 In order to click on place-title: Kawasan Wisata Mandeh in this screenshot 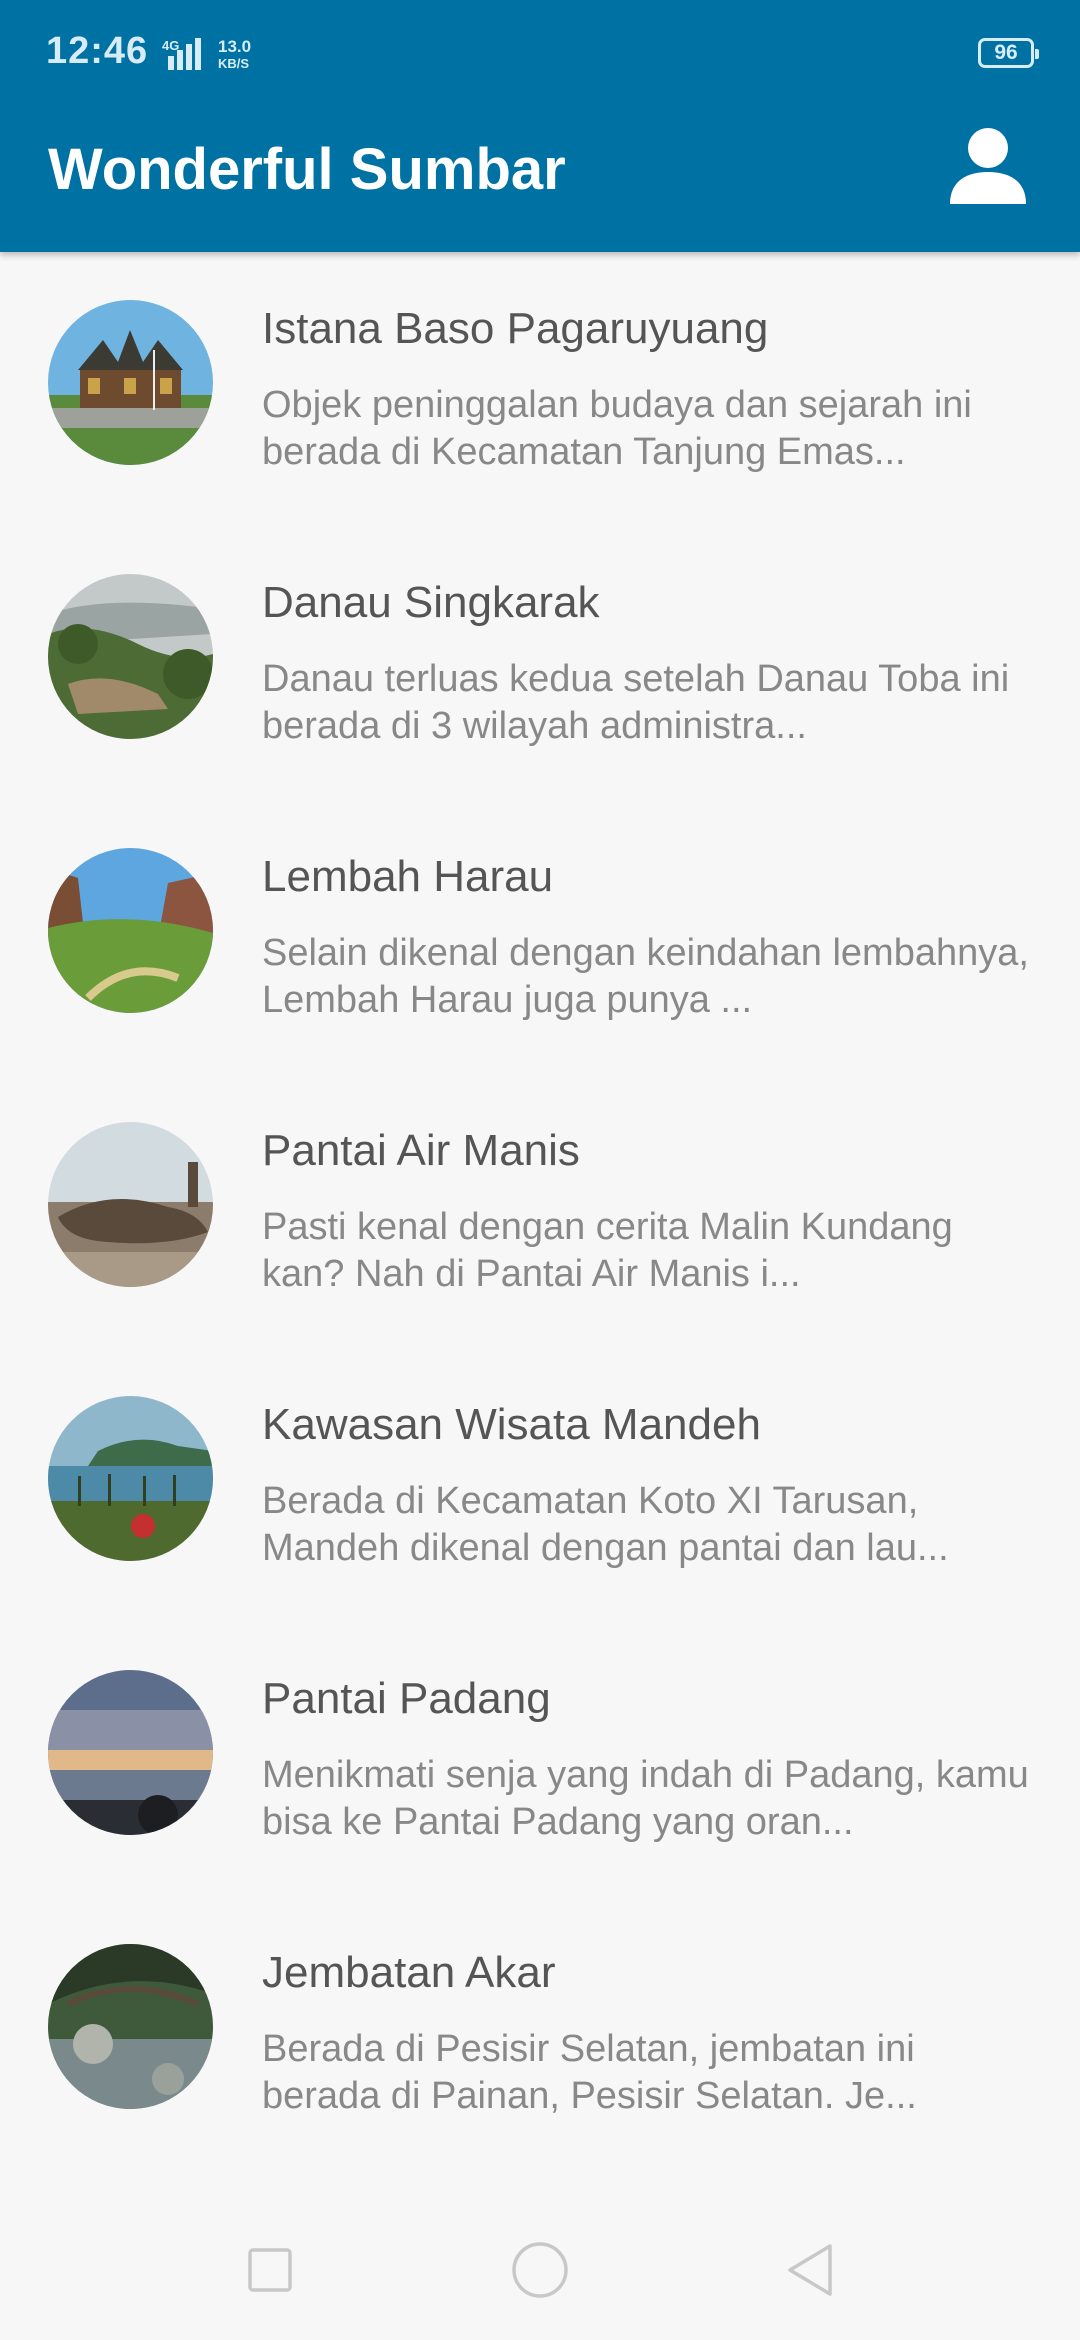, I will do `click(511, 1424)`.